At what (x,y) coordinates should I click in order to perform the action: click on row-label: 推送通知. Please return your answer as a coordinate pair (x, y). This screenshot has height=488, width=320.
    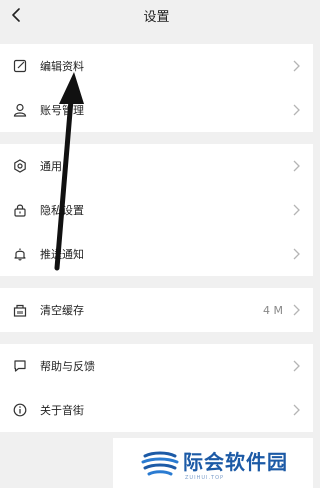
    Looking at the image, I should click on (62, 254).